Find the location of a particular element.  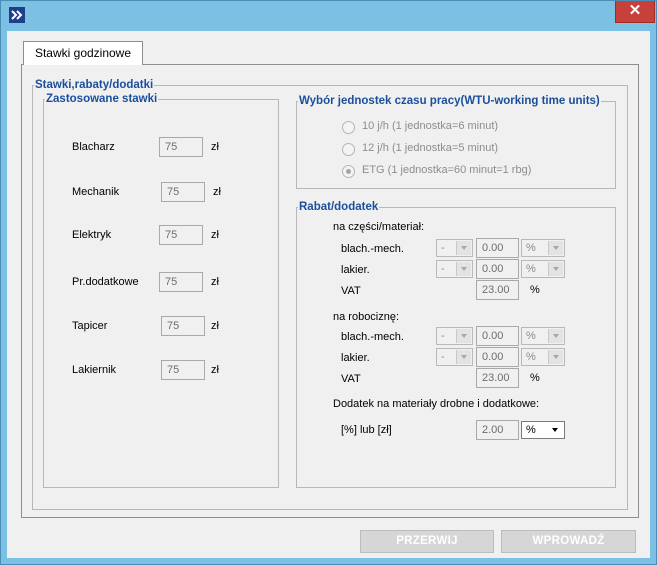

parts-lakier-unit-select: % is located at coordinates (543, 269).